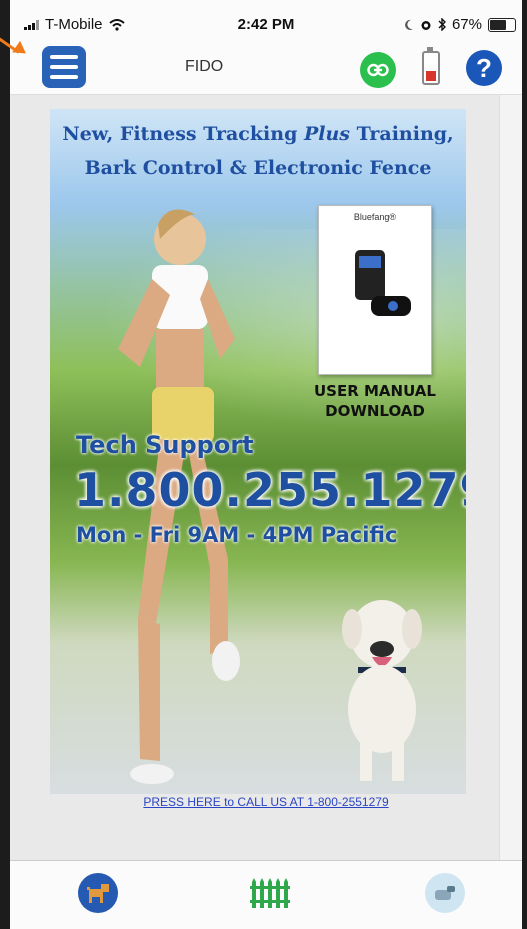 Image resolution: width=527 pixels, height=929 pixels. I want to click on tab-bar, so click(266, 894).